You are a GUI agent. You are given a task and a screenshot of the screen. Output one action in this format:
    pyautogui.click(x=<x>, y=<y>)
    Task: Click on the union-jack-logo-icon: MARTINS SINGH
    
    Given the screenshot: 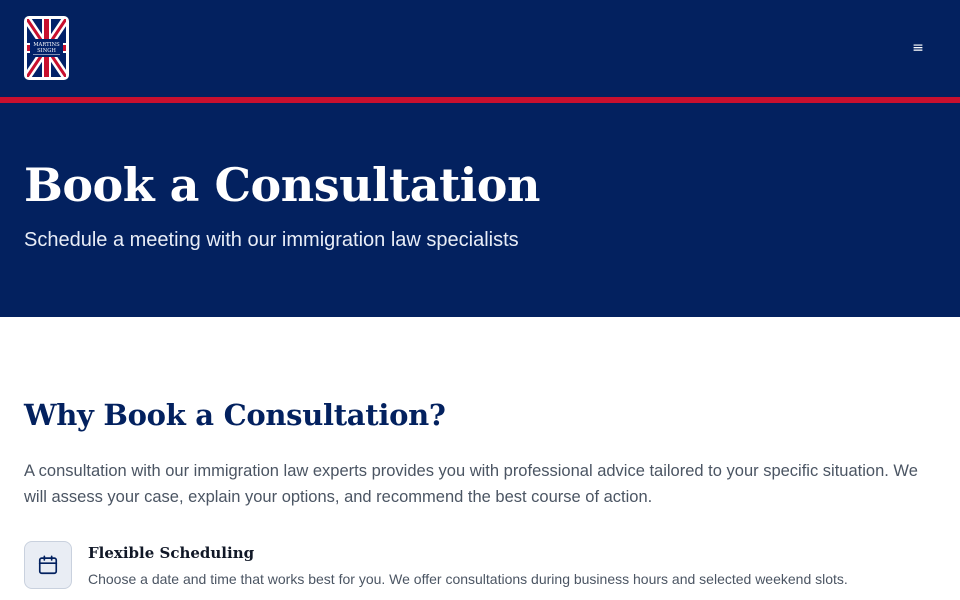 What is the action you would take?
    pyautogui.click(x=46, y=48)
    